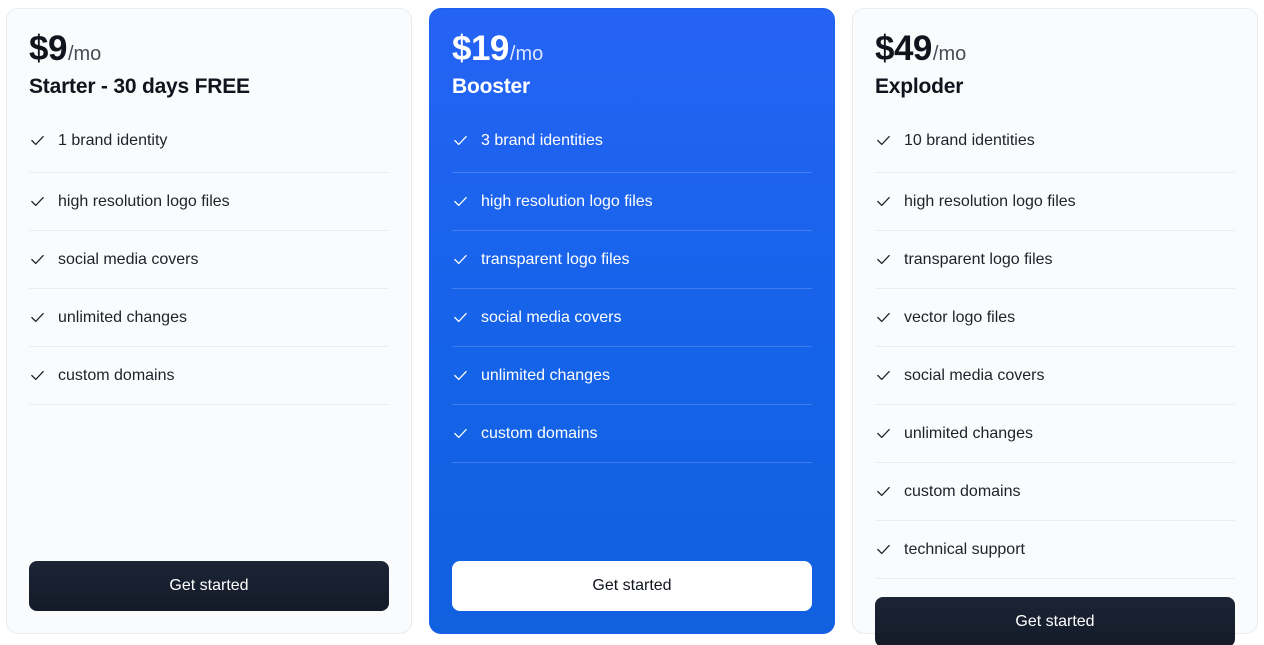  What do you see at coordinates (48, 48) in the screenshot?
I see `price-amount: $9` at bounding box center [48, 48].